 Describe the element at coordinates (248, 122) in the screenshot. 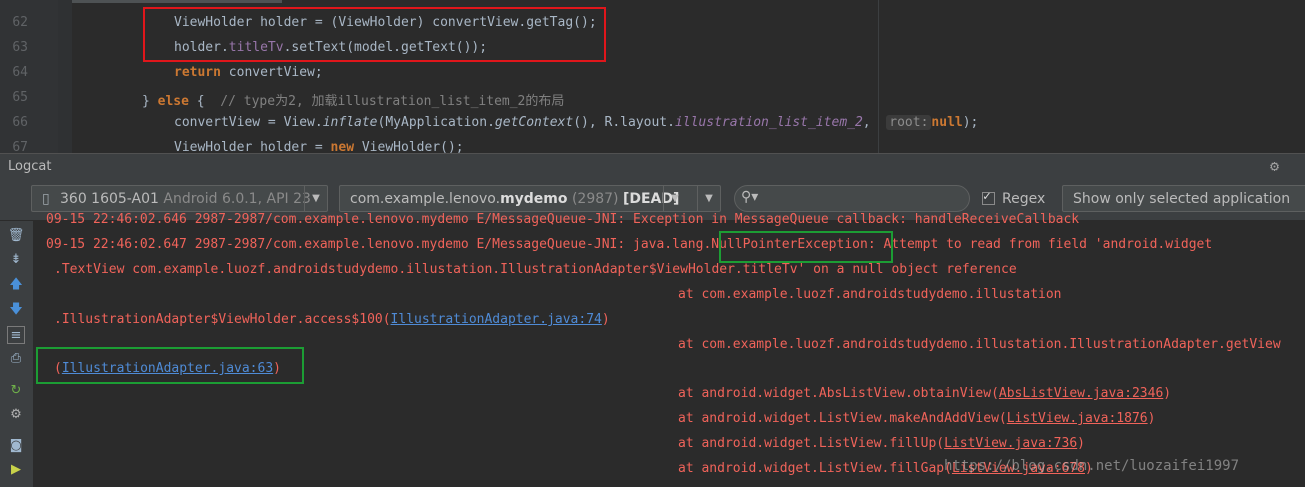

I see `code-text: convertView = View.` at that location.